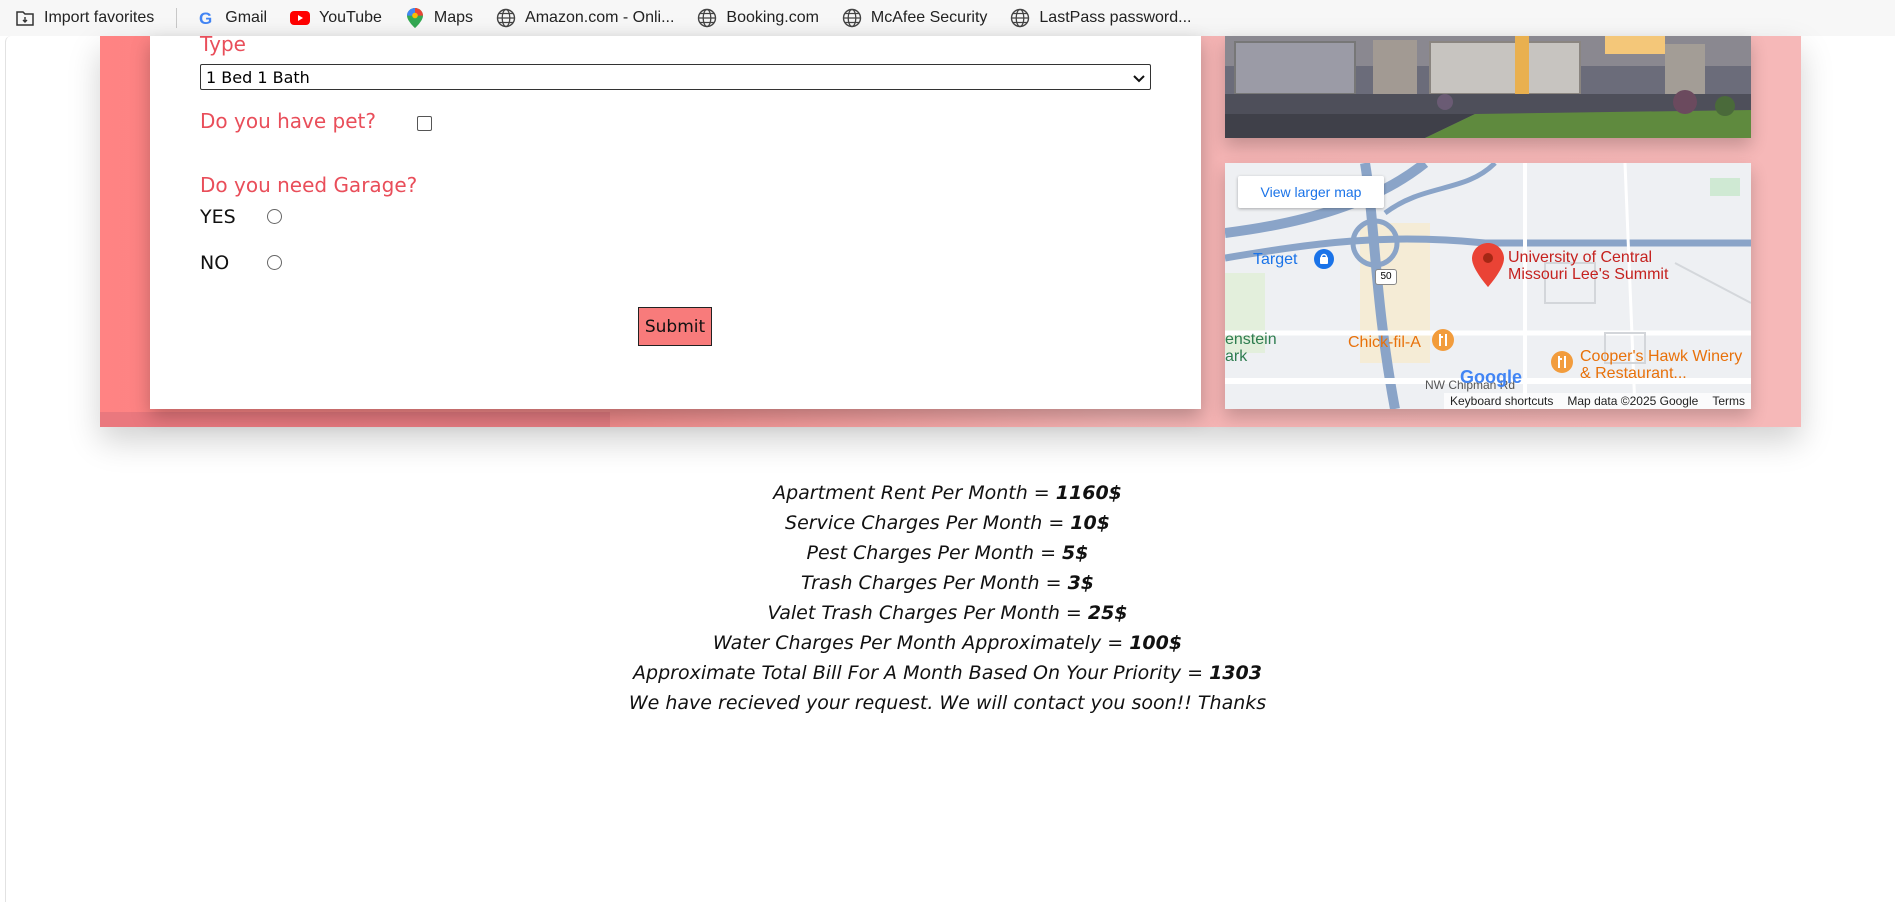 This screenshot has height=902, width=1895. Describe the element at coordinates (1251, 348) in the screenshot. I see `map-label-park: enstein ark` at that location.